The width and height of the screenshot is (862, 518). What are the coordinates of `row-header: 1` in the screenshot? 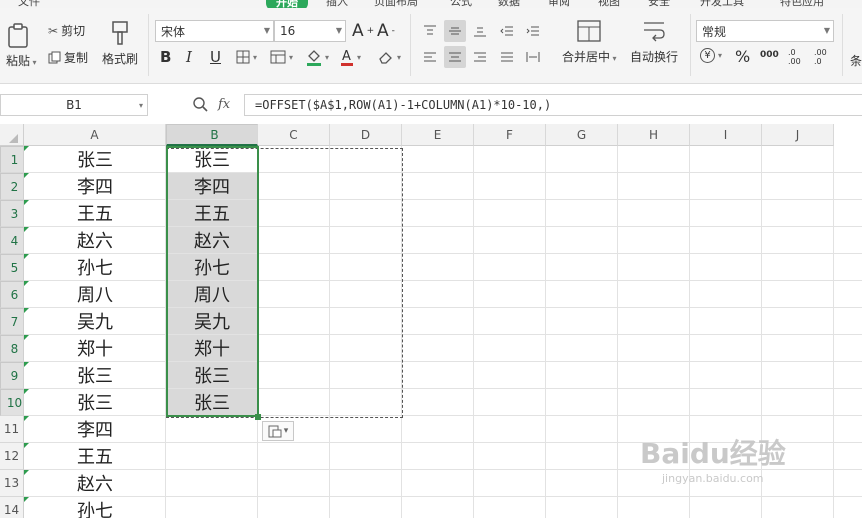 It's located at (12, 159).